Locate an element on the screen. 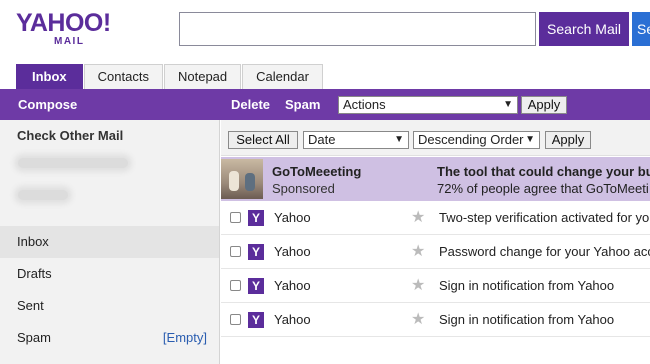 The image size is (650, 364). folder-drafts: Drafts is located at coordinates (109, 274).